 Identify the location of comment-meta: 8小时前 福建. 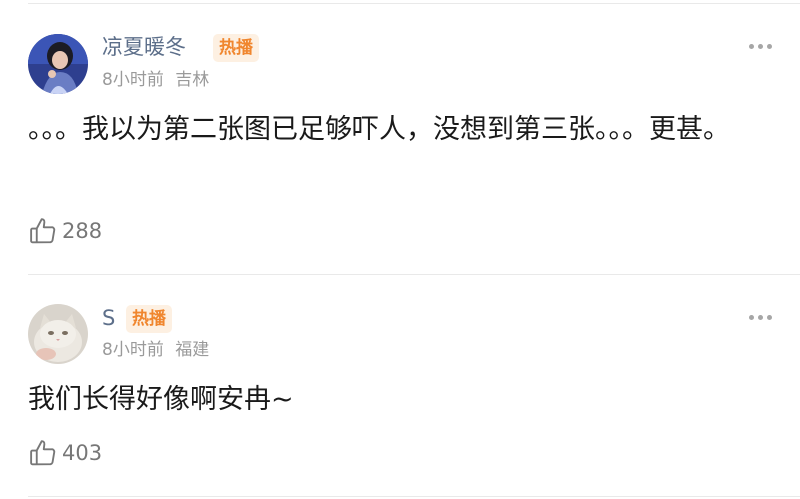
(155, 350).